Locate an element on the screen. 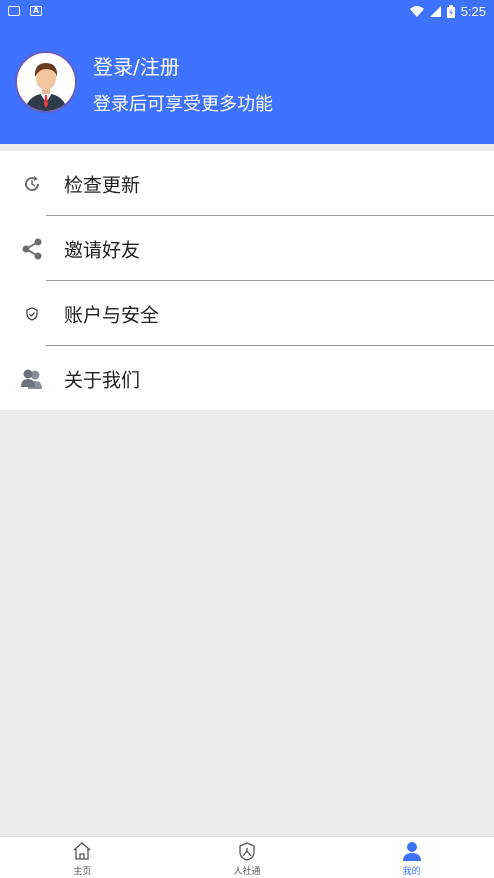 Image resolution: width=494 pixels, height=878 pixels. share-icon is located at coordinates (32, 249).